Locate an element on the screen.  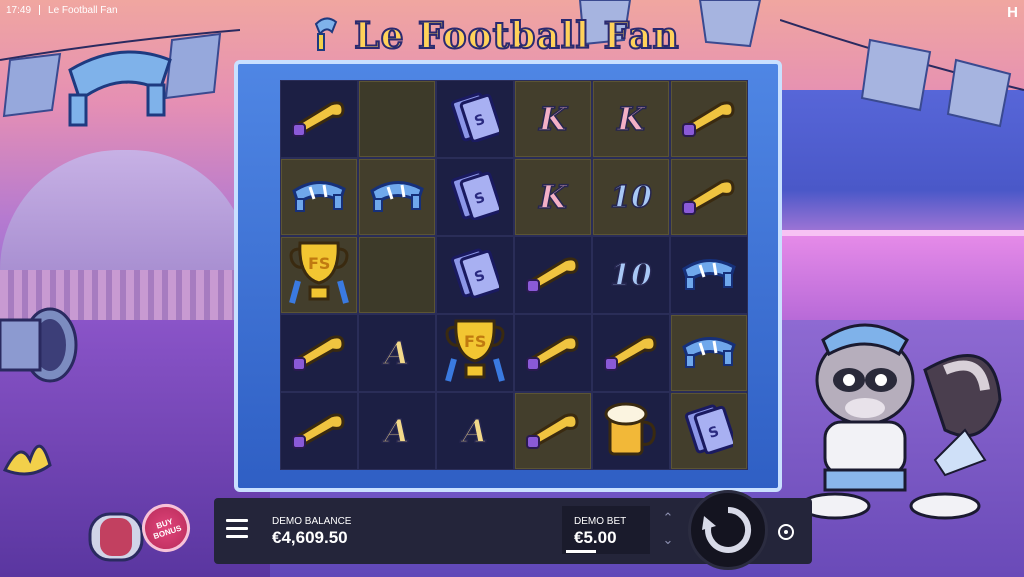
balance-label: DEMO BALANCE is located at coordinates (312, 521).